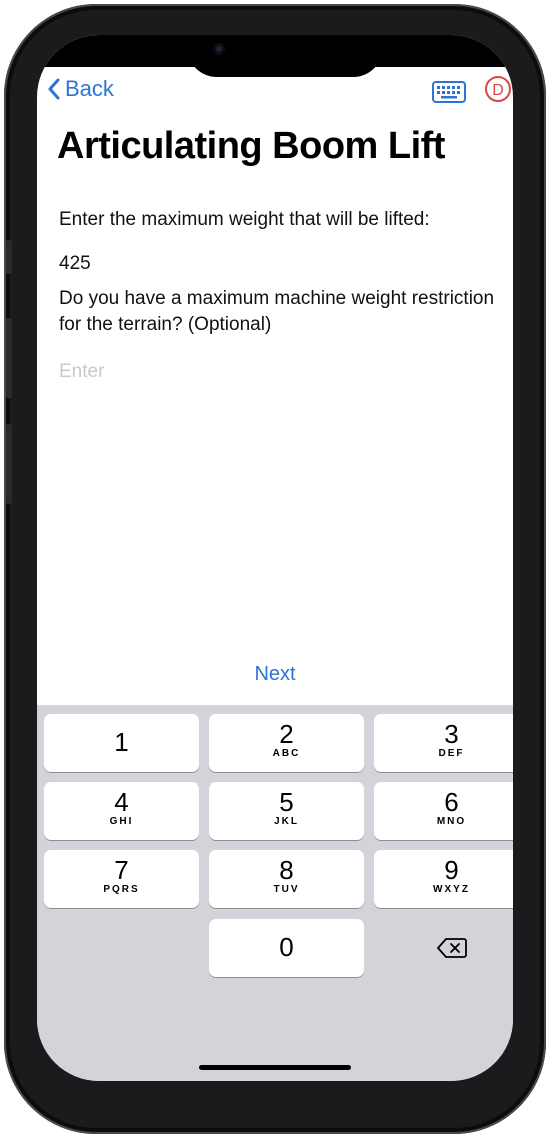 The image size is (550, 1138). Describe the element at coordinates (275, 96) in the screenshot. I see `navigation-bar: Back D` at that location.